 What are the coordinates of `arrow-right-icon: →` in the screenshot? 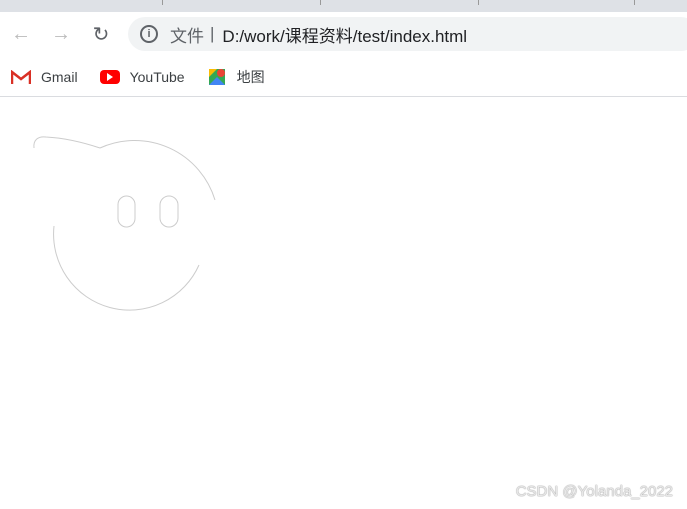 It's located at (61, 33).